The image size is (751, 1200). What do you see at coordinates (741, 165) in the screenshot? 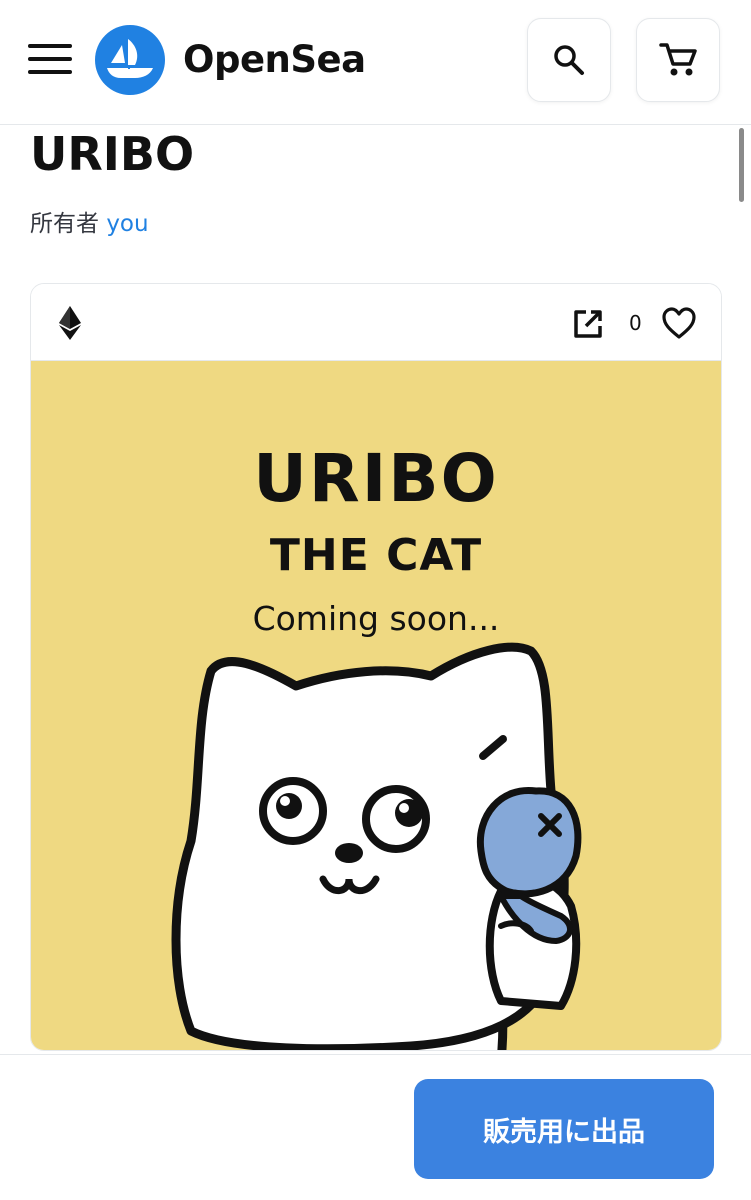
I see `scrollbar-thumb` at bounding box center [741, 165].